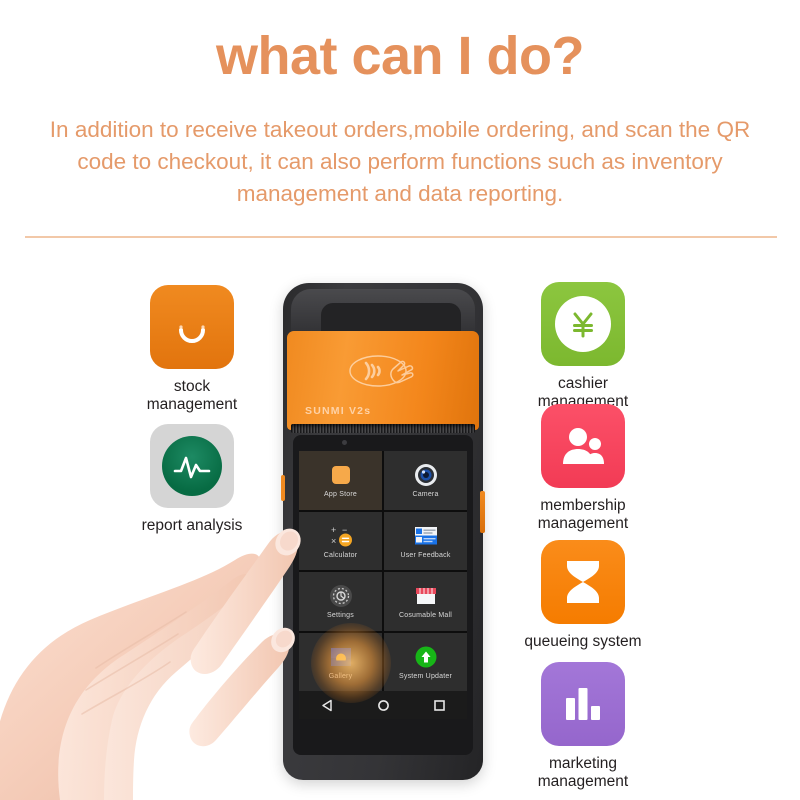 The width and height of the screenshot is (800, 800). What do you see at coordinates (400, 56) in the screenshot?
I see `page-title: what can I do?` at bounding box center [400, 56].